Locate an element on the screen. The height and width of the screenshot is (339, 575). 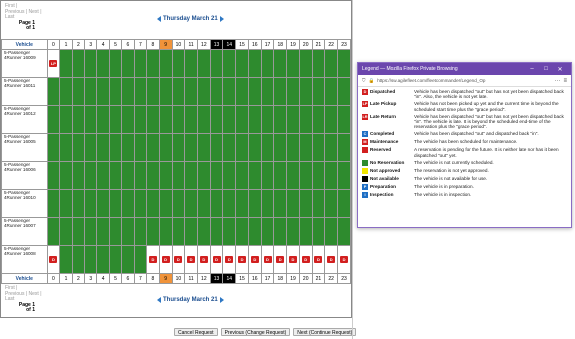
next-link: Next is located at coordinates (34, 12).